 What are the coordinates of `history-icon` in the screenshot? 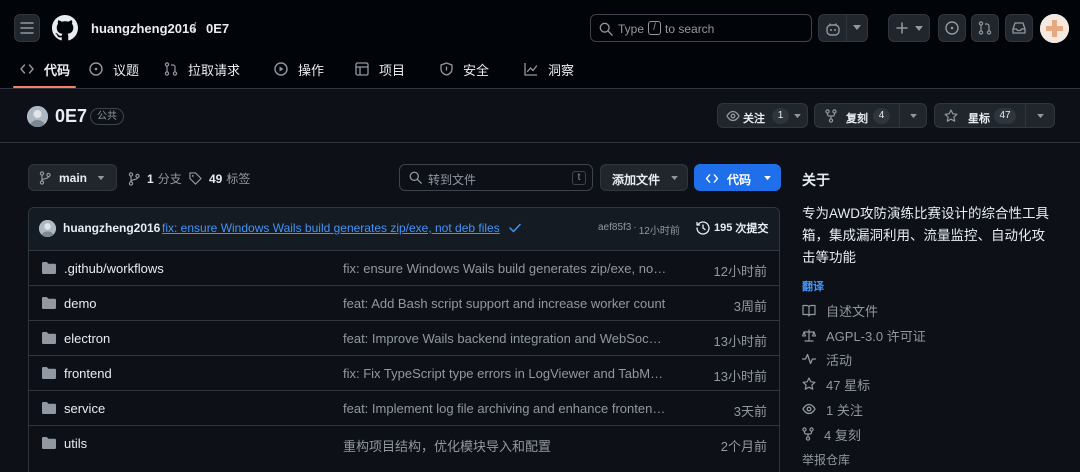 It's located at (703, 228).